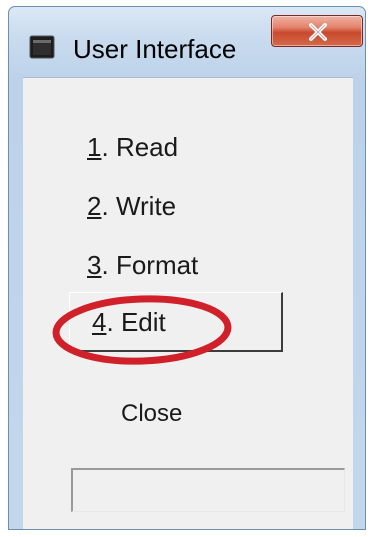 The width and height of the screenshot is (376, 537). What do you see at coordinates (151, 414) in the screenshot?
I see `close-button: Close` at bounding box center [151, 414].